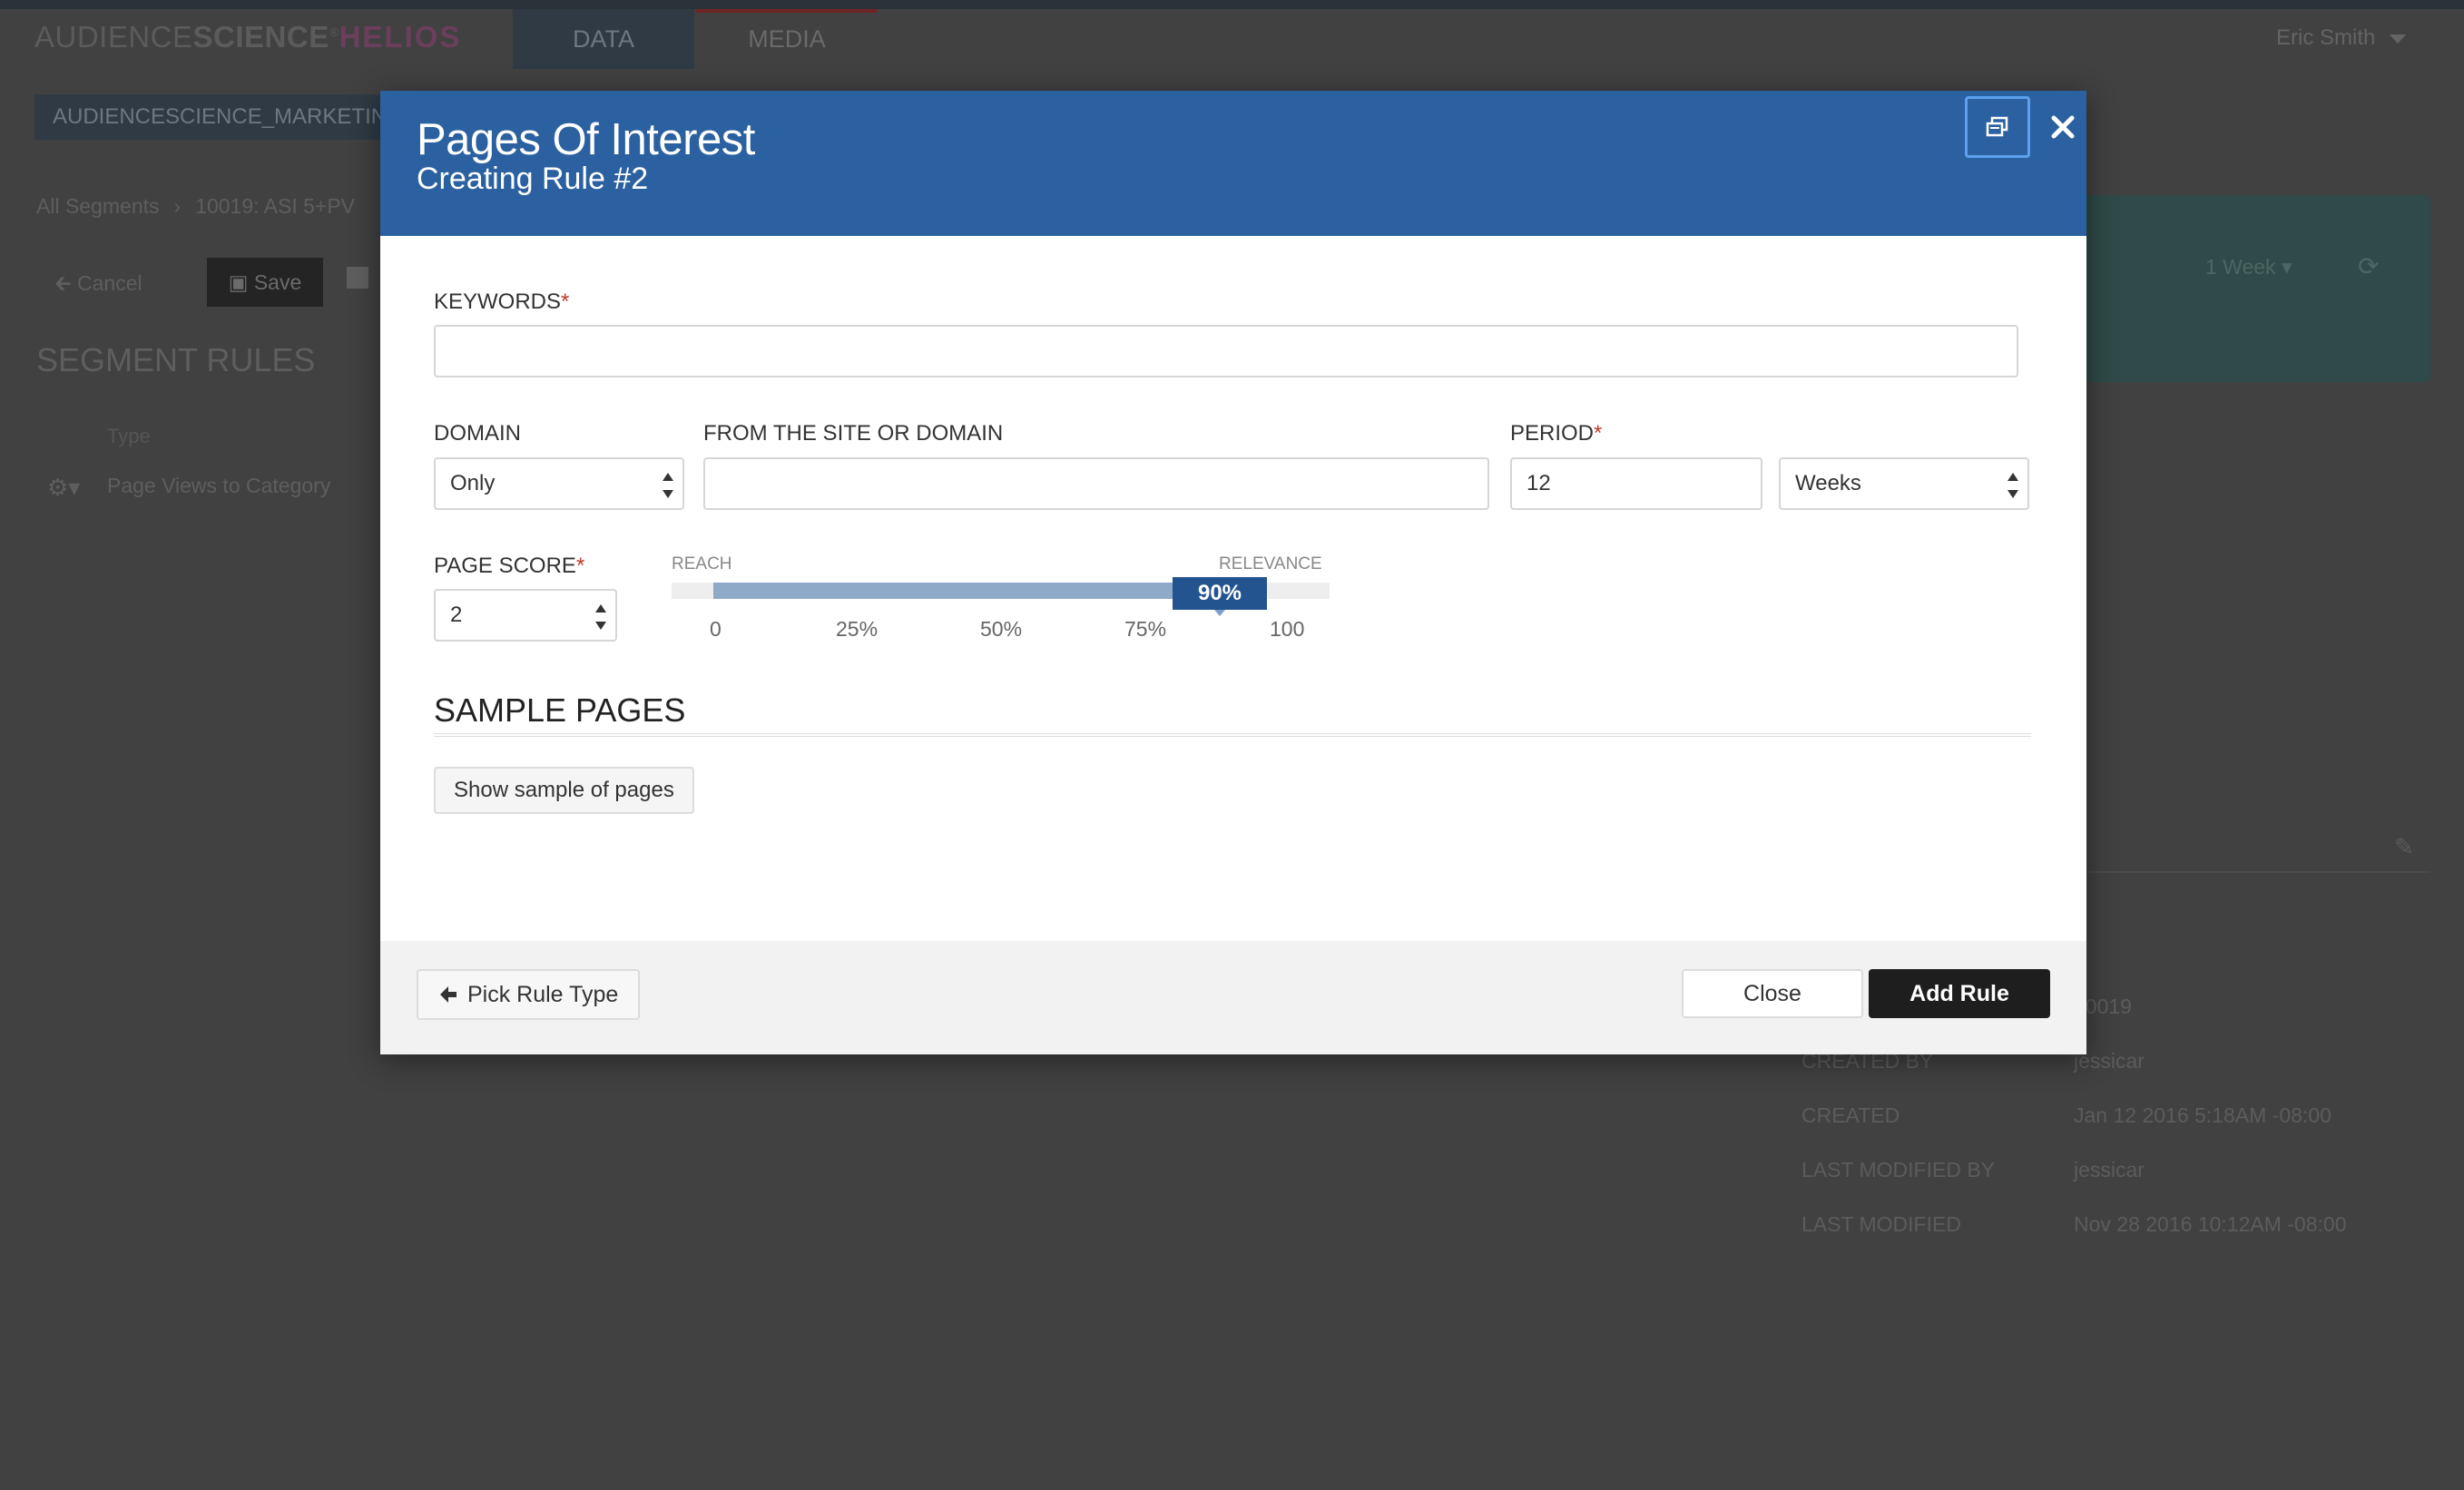 The image size is (2464, 1490). What do you see at coordinates (943, 591) in the screenshot?
I see `slider-fill` at bounding box center [943, 591].